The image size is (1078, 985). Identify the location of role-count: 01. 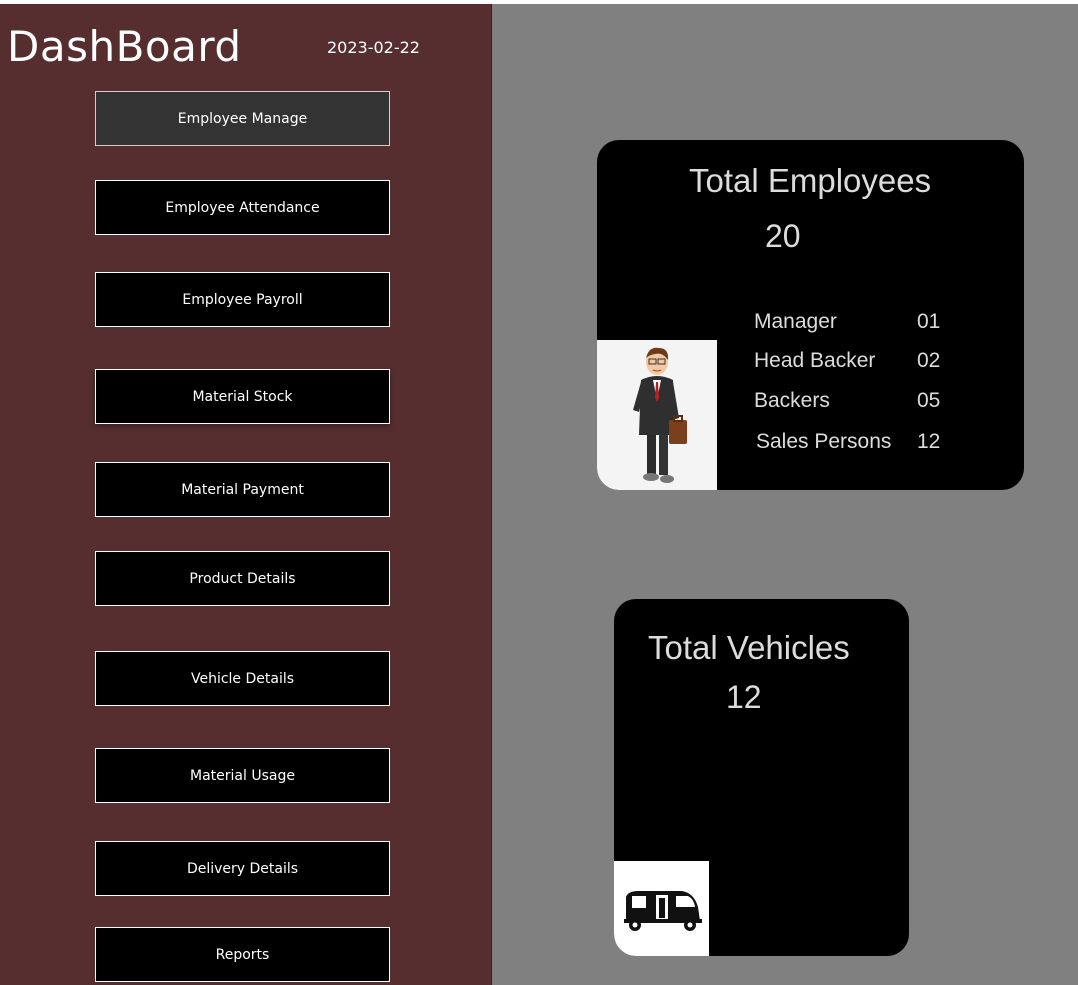
(929, 321).